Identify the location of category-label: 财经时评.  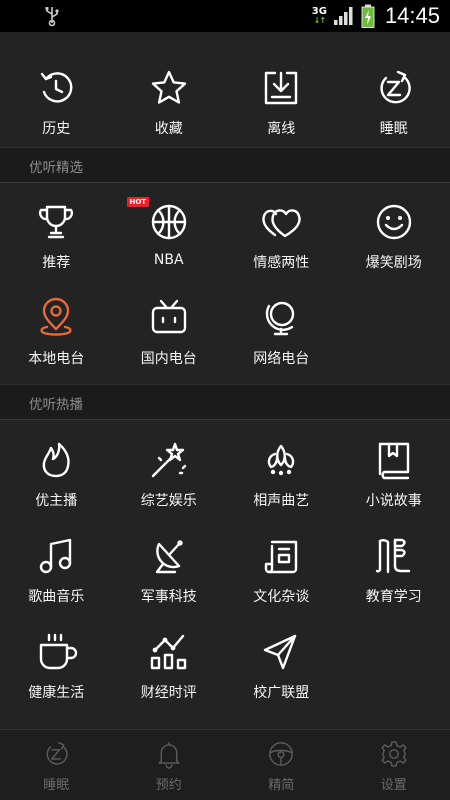
(168, 693).